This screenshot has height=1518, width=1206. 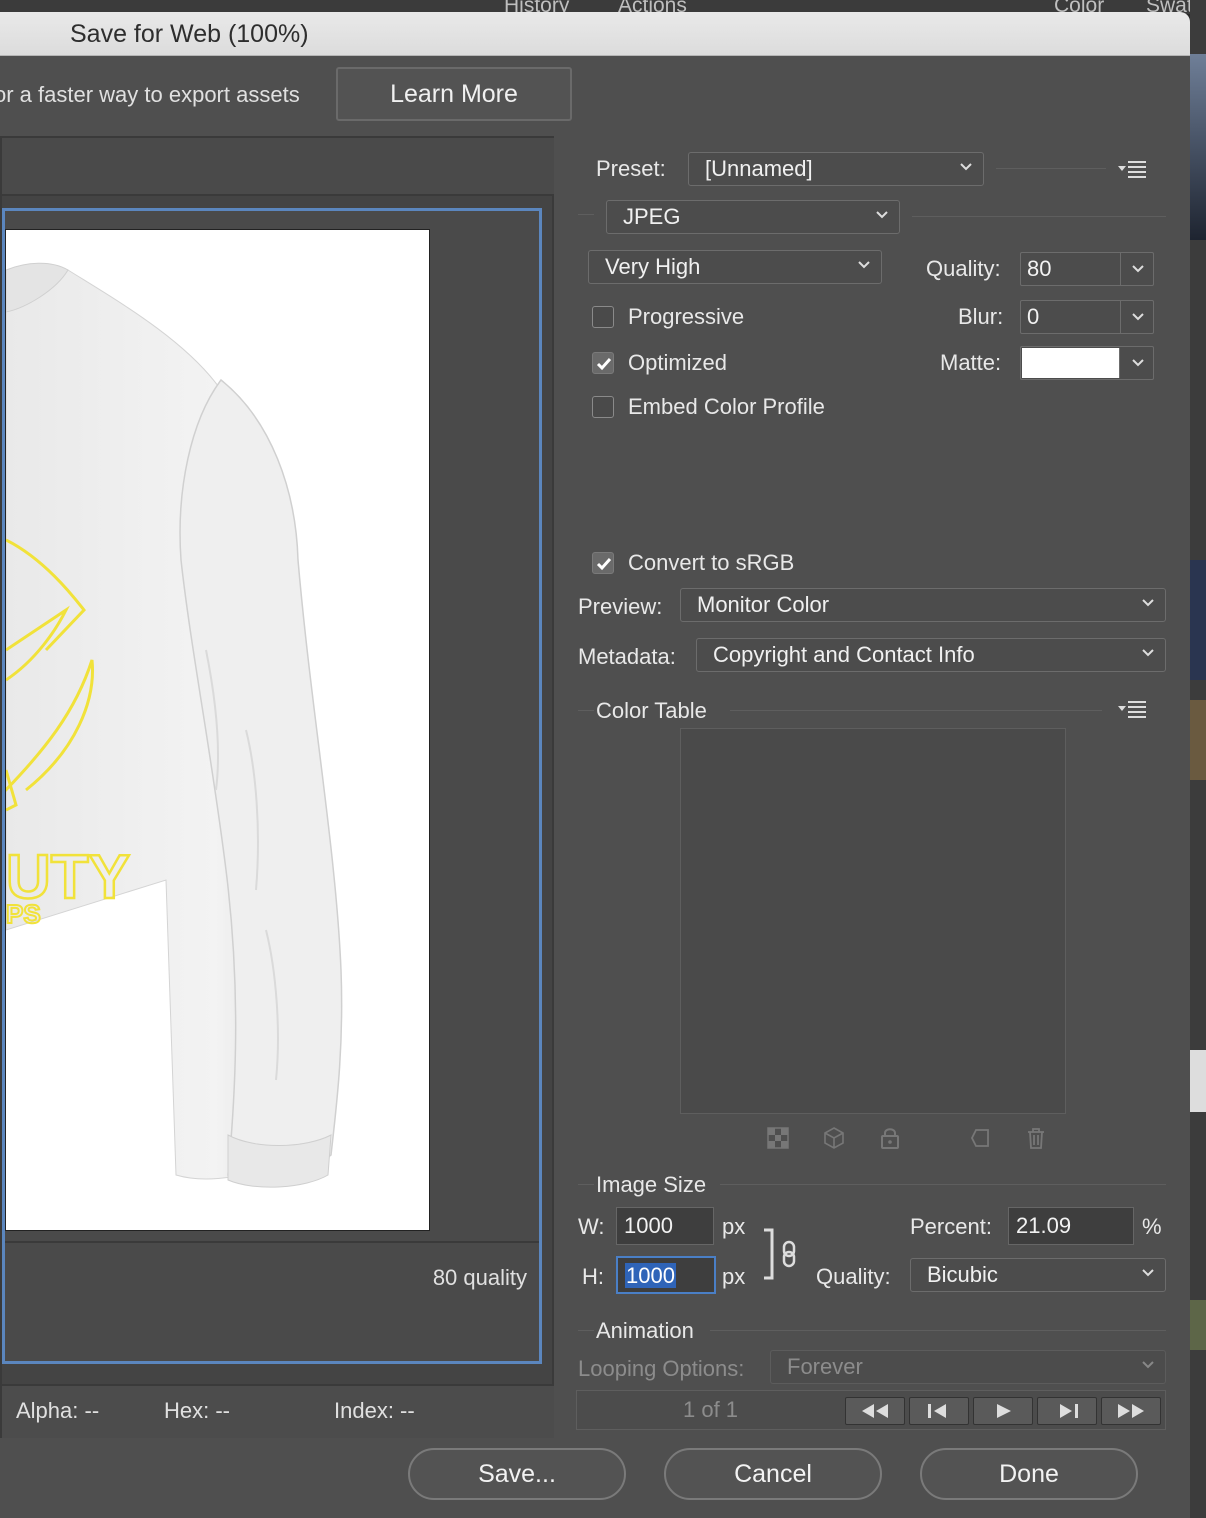 I want to click on resample-quality-label: Quality:, so click(x=853, y=1276).